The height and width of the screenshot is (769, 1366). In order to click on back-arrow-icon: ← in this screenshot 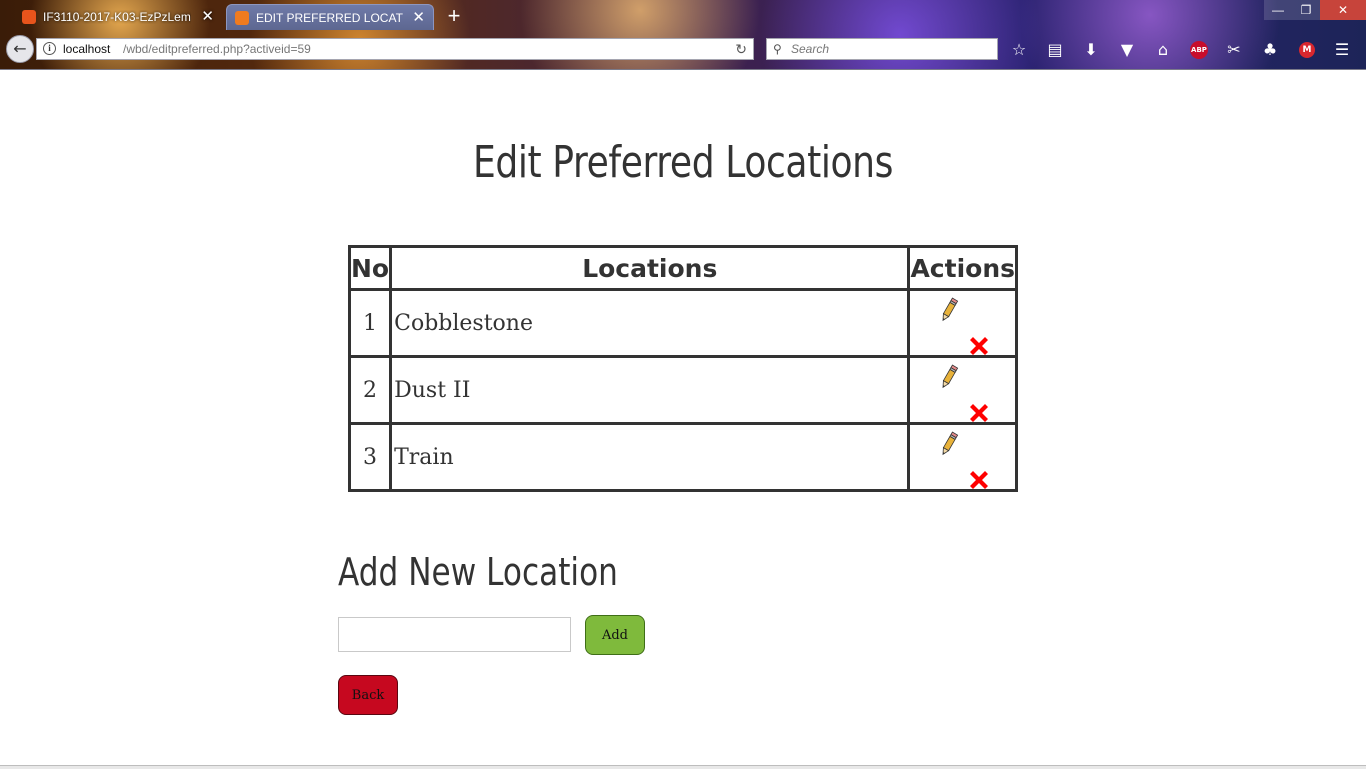, I will do `click(20, 49)`.